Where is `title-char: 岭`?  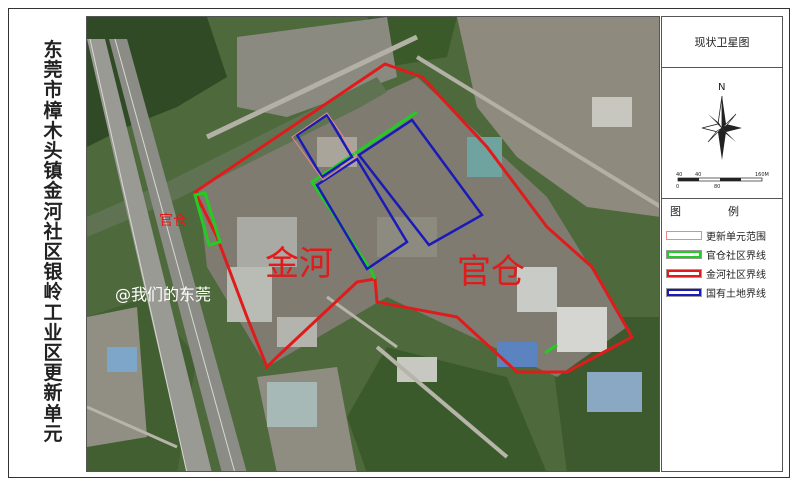 title-char: 岭 is located at coordinates (53, 292).